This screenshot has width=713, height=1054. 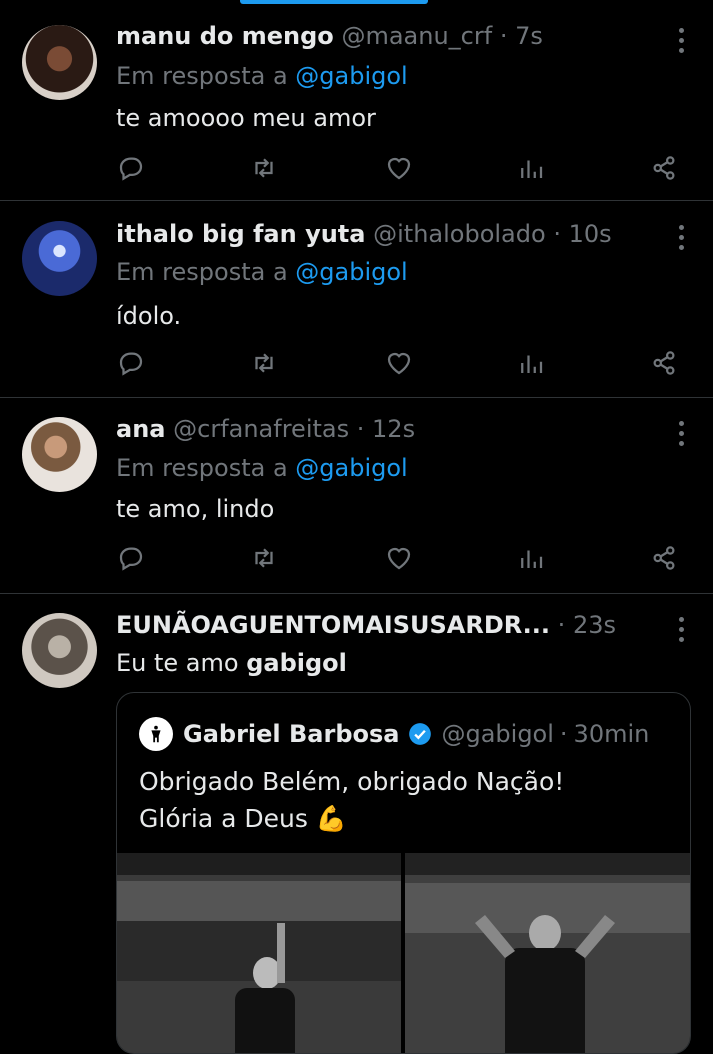 I want to click on timestamp: 7s, so click(x=529, y=36).